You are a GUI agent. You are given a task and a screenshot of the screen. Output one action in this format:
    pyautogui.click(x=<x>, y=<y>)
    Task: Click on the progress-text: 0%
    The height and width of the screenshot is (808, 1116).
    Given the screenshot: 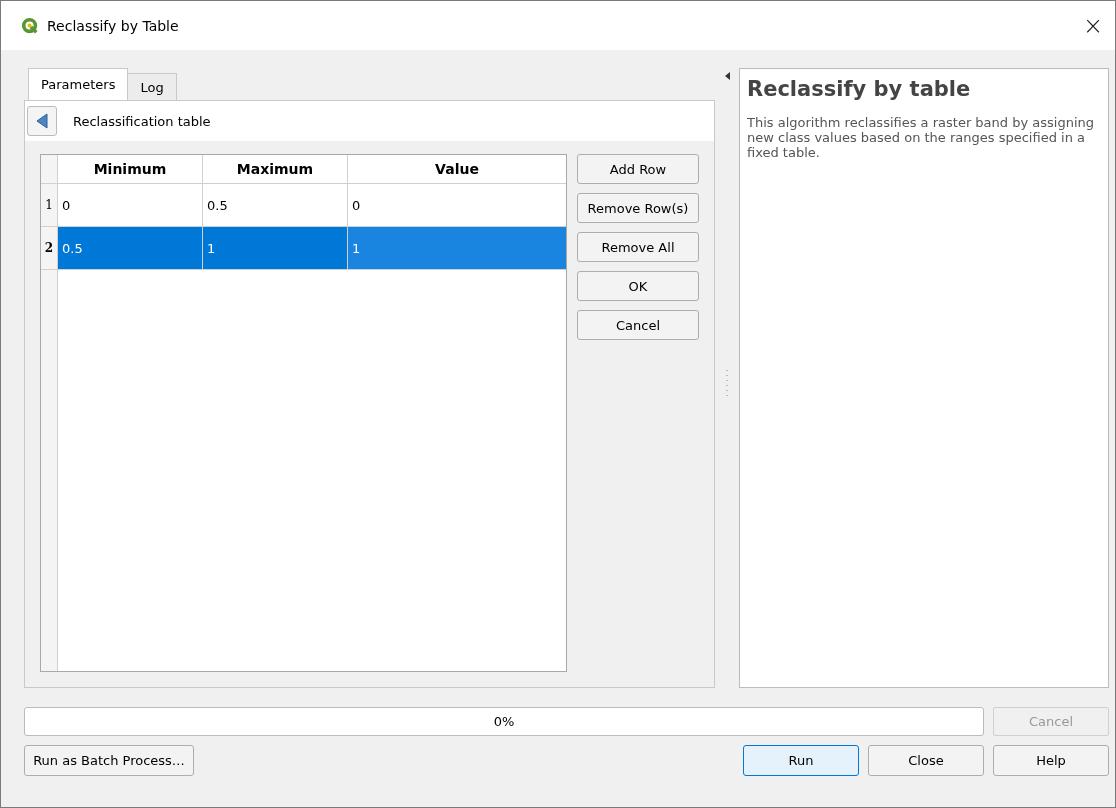 What is the action you would take?
    pyautogui.click(x=504, y=721)
    